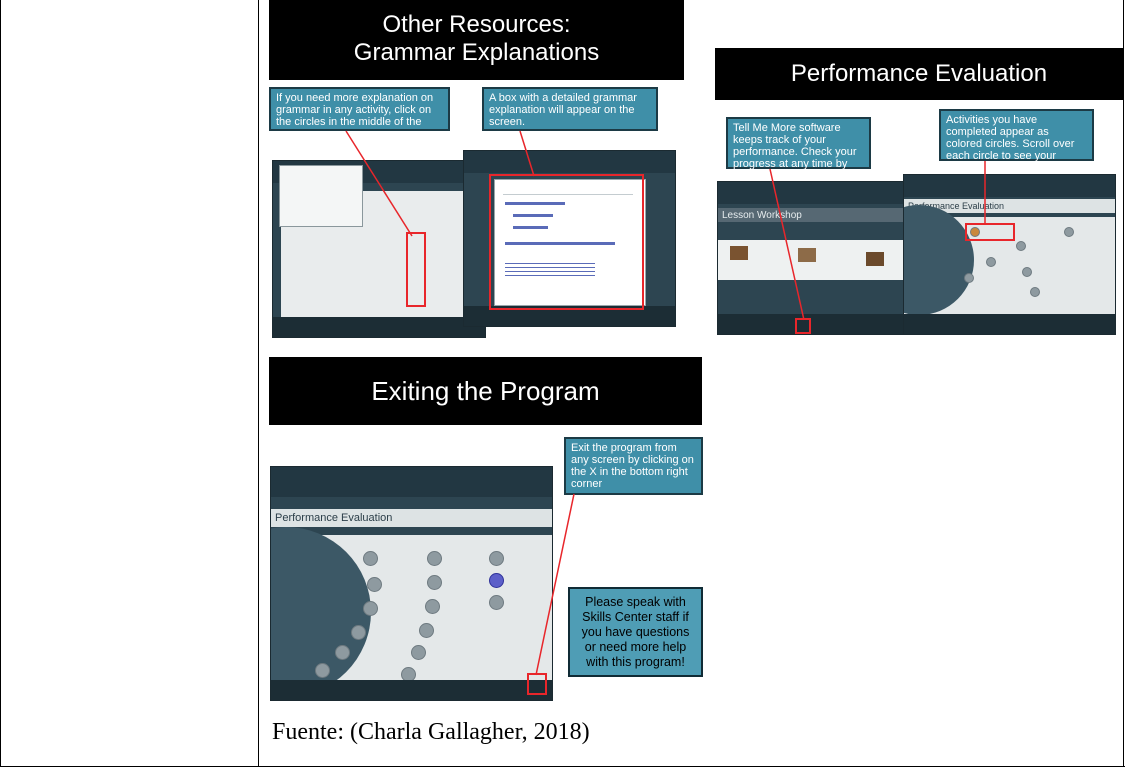 This screenshot has height=767, width=1125. I want to click on exit-button-highlight, so click(537, 684).